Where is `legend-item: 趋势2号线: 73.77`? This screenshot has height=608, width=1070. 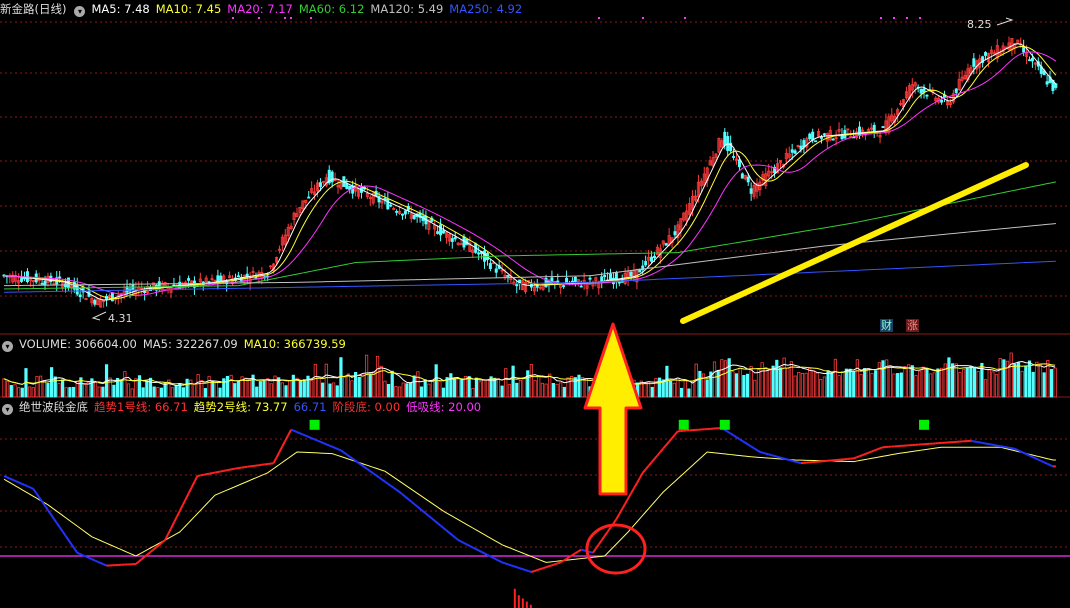 legend-item: 趋势2号线: 73.77 is located at coordinates (240, 407).